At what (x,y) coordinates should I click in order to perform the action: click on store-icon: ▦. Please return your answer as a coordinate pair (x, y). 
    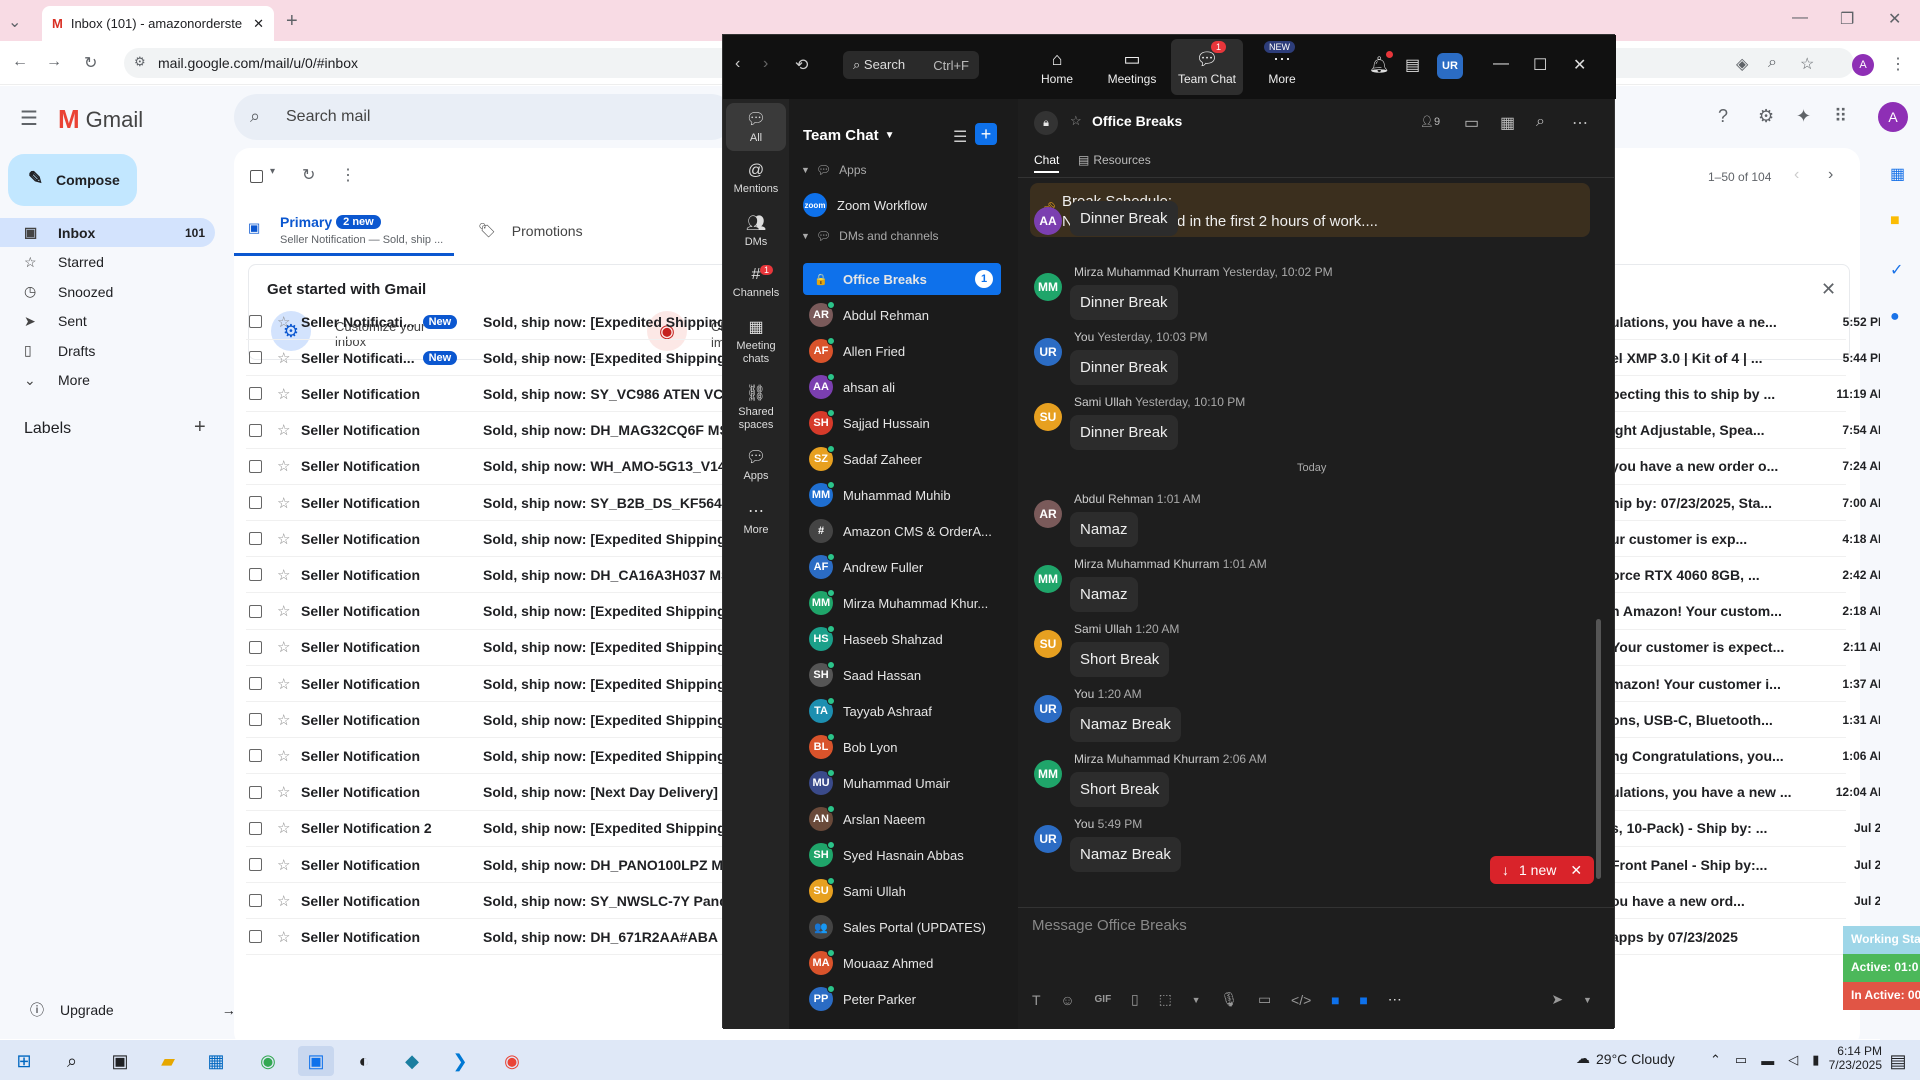
    Looking at the image, I should click on (216, 1061).